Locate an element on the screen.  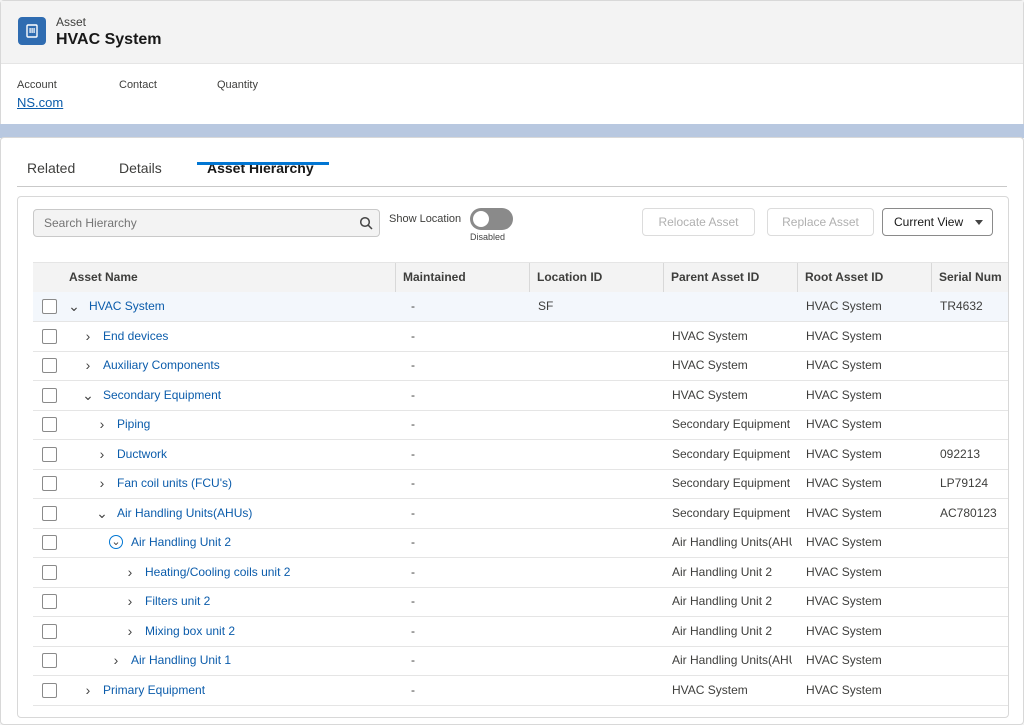
tab-related: Related is located at coordinates (51, 168).